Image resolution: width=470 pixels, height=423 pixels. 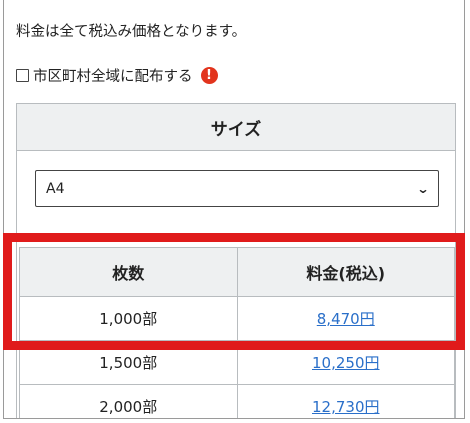 What do you see at coordinates (55, 188) in the screenshot?
I see `size-select-value: A4` at bounding box center [55, 188].